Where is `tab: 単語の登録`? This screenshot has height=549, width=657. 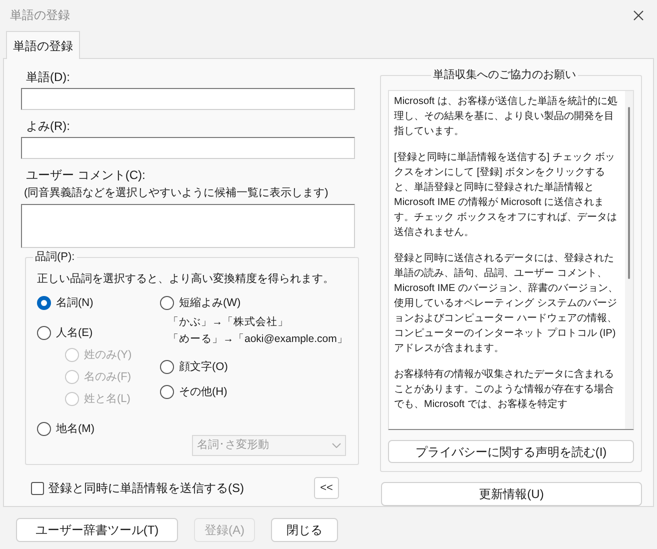
tab: 単語の登録 is located at coordinates (43, 45).